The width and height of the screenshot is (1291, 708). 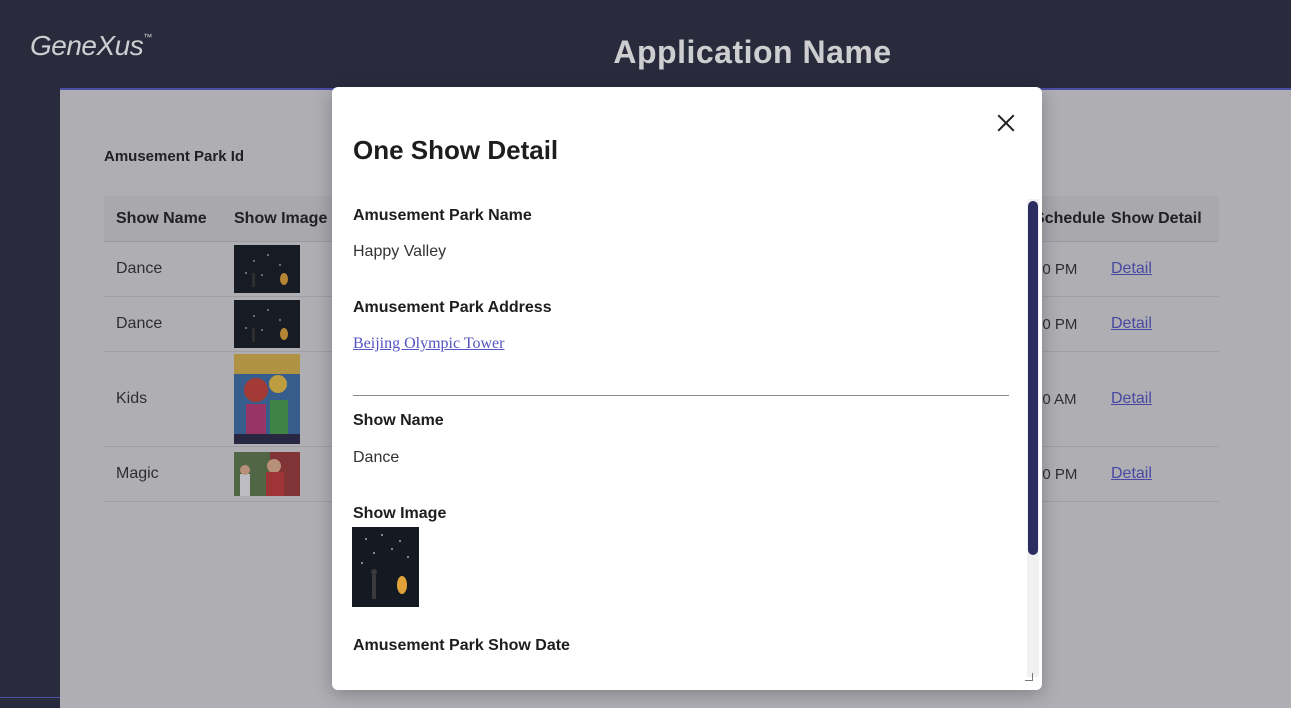 What do you see at coordinates (385, 567) in the screenshot?
I see `show-image` at bounding box center [385, 567].